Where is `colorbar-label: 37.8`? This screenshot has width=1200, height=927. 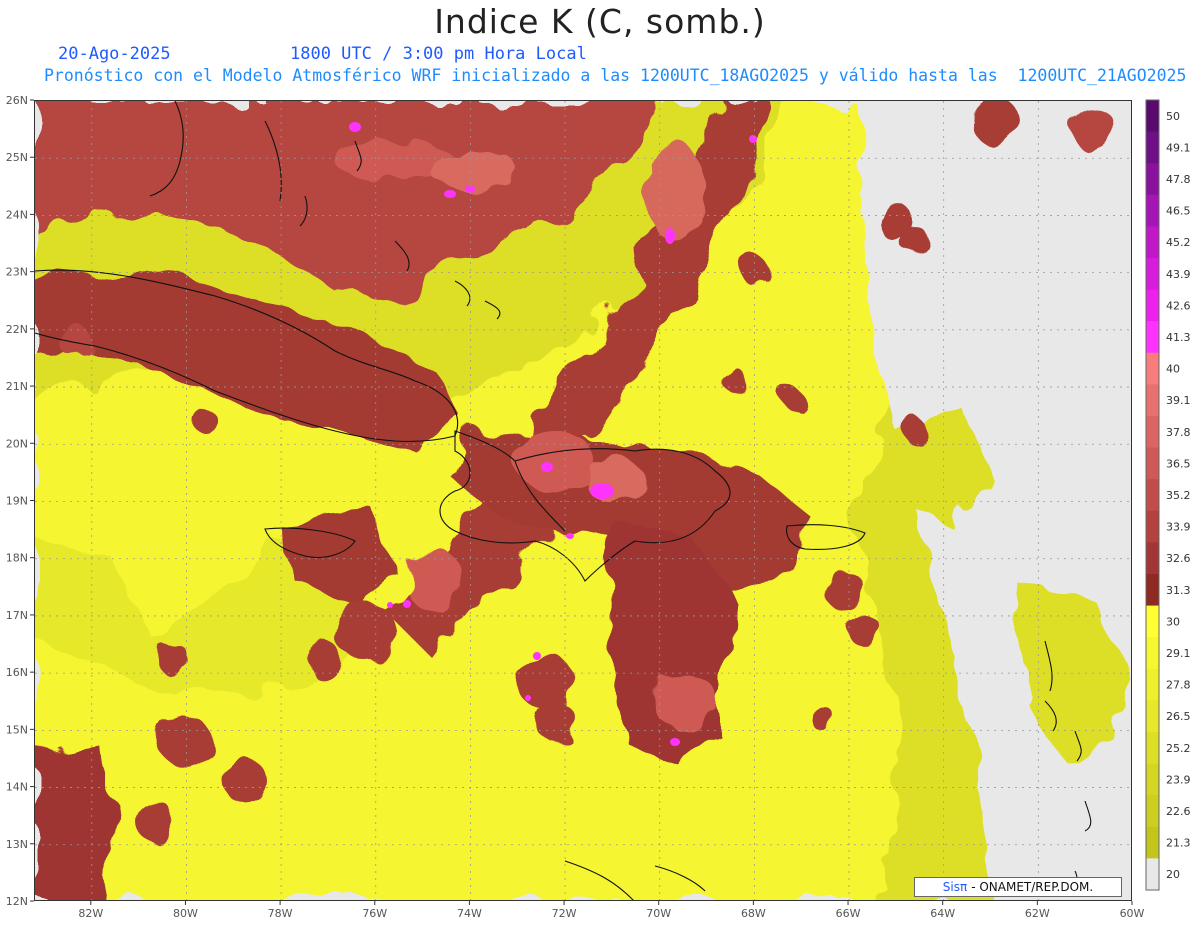 colorbar-label: 37.8 is located at coordinates (1178, 432).